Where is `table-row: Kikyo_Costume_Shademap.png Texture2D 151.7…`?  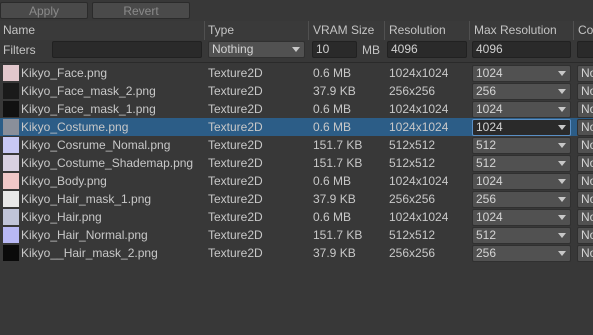
table-row: Kikyo_Costume_Shademap.png Texture2D 151.7… is located at coordinates (296, 163).